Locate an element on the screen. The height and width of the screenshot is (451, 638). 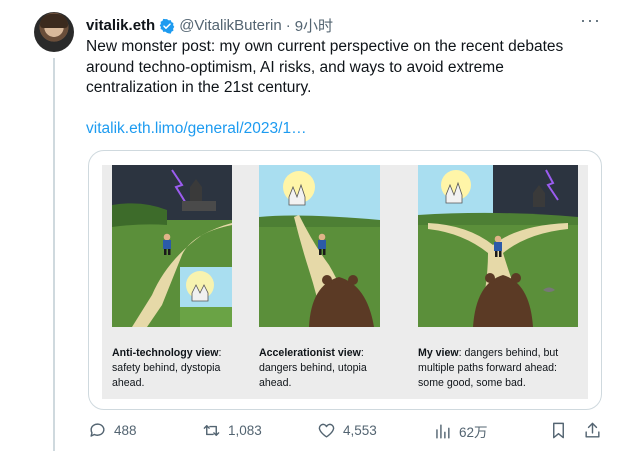
share-icon is located at coordinates (592, 430).